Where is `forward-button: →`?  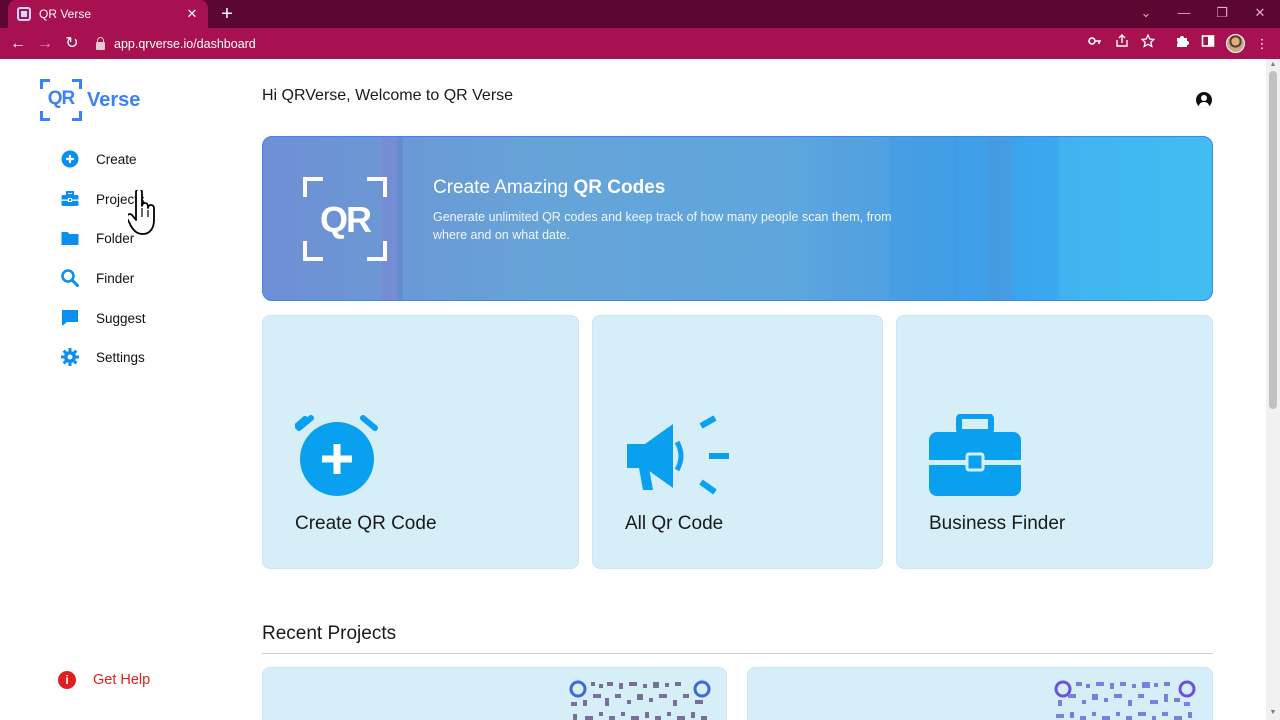 forward-button: → is located at coordinates (45, 44).